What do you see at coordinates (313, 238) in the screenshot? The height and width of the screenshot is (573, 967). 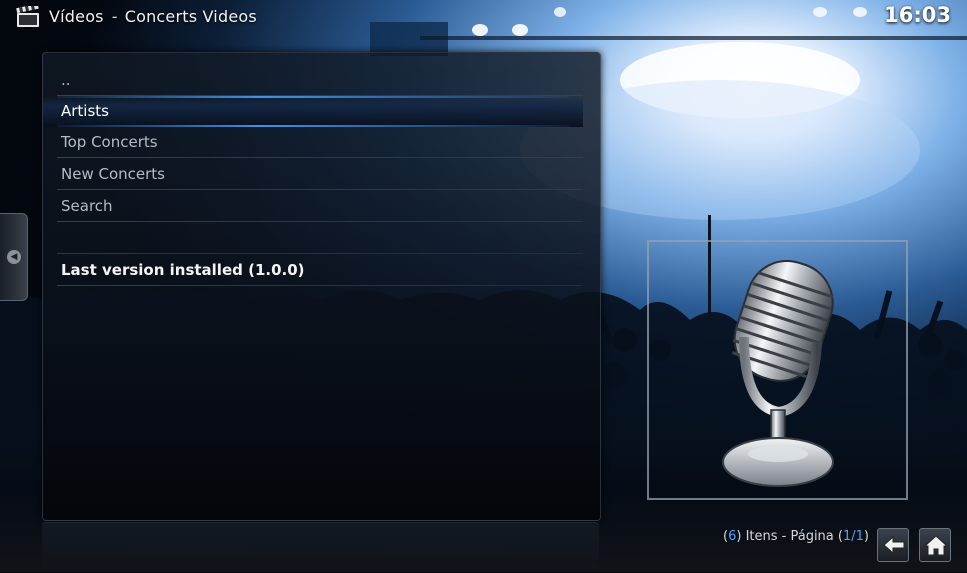 I see `list-item-empty` at bounding box center [313, 238].